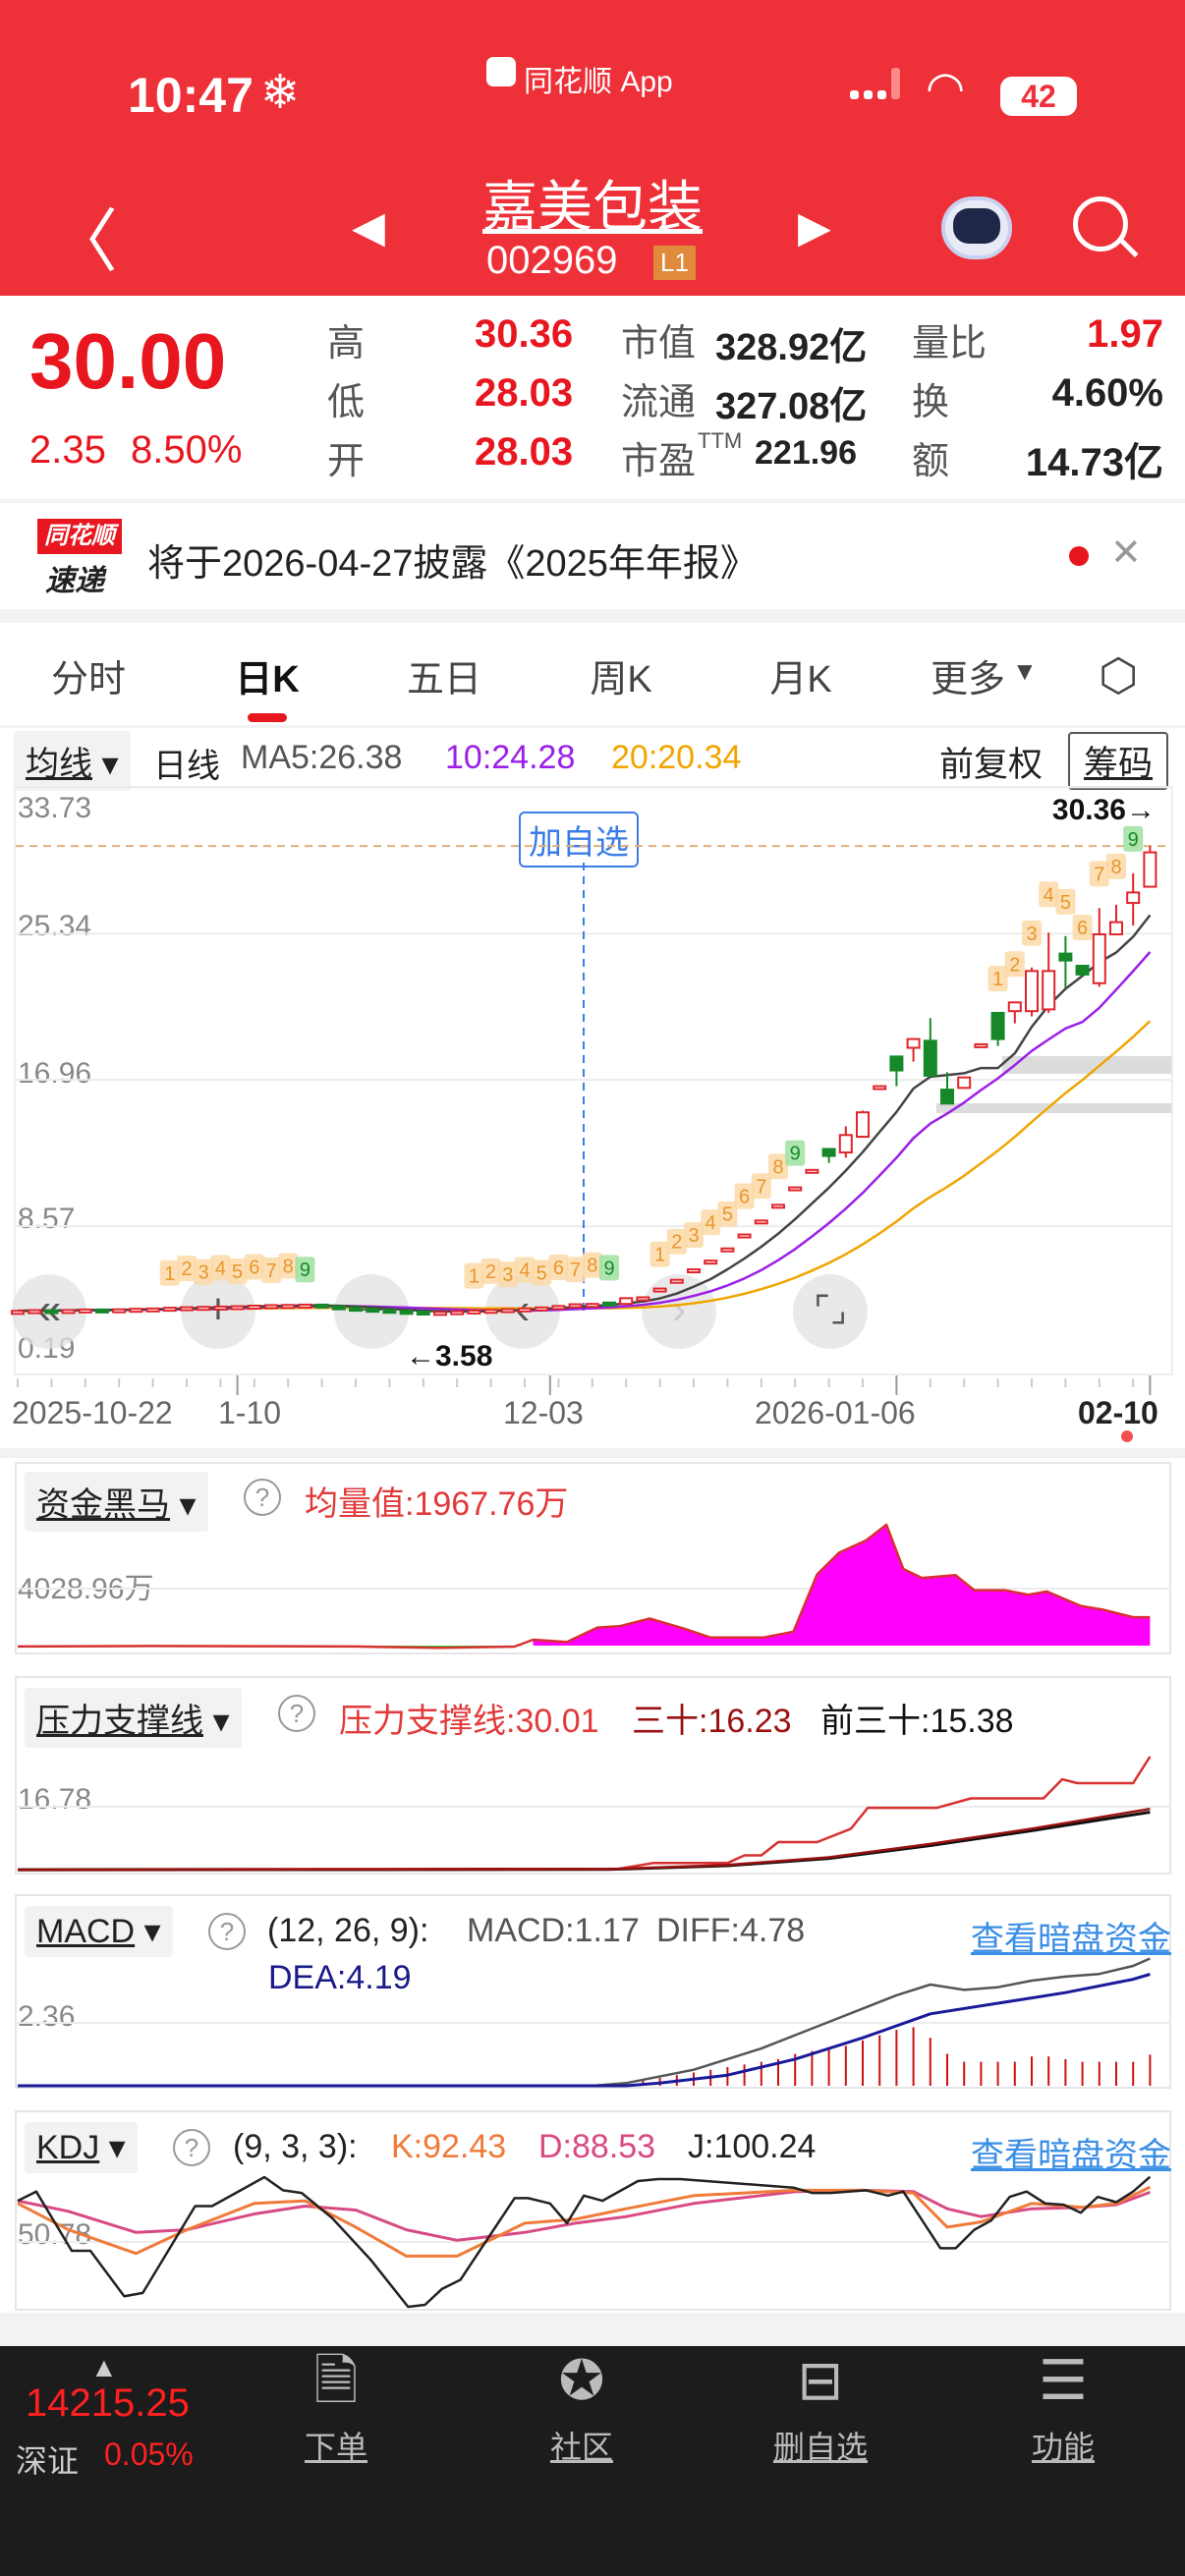  I want to click on ylzc-selector: 压力支撑线 ▾, so click(134, 1718).